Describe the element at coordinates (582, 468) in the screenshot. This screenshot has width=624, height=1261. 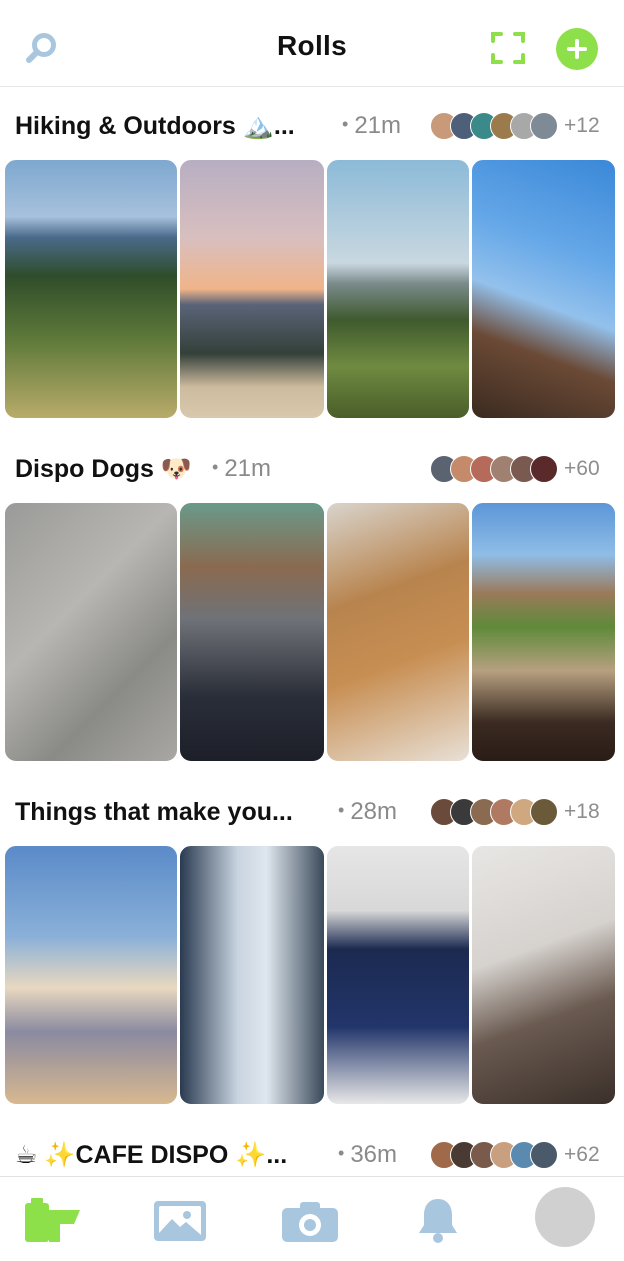
I see `member-count: +60` at that location.